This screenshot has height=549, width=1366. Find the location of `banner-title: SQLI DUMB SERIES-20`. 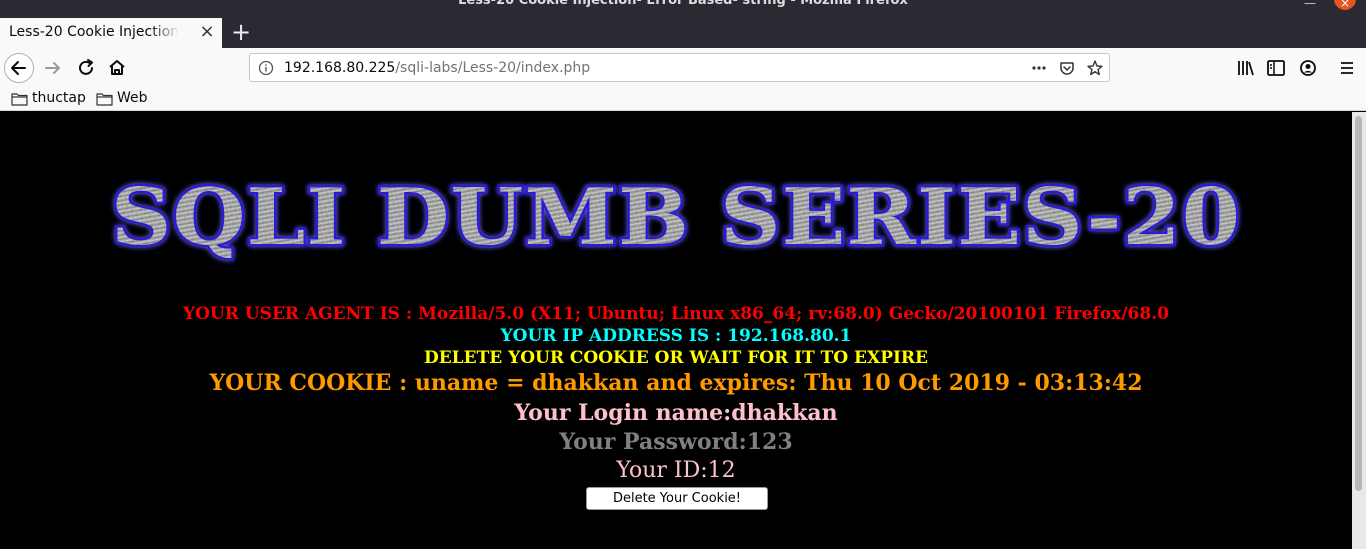

banner-title: SQLI DUMB SERIES-20 is located at coordinates (676, 217).